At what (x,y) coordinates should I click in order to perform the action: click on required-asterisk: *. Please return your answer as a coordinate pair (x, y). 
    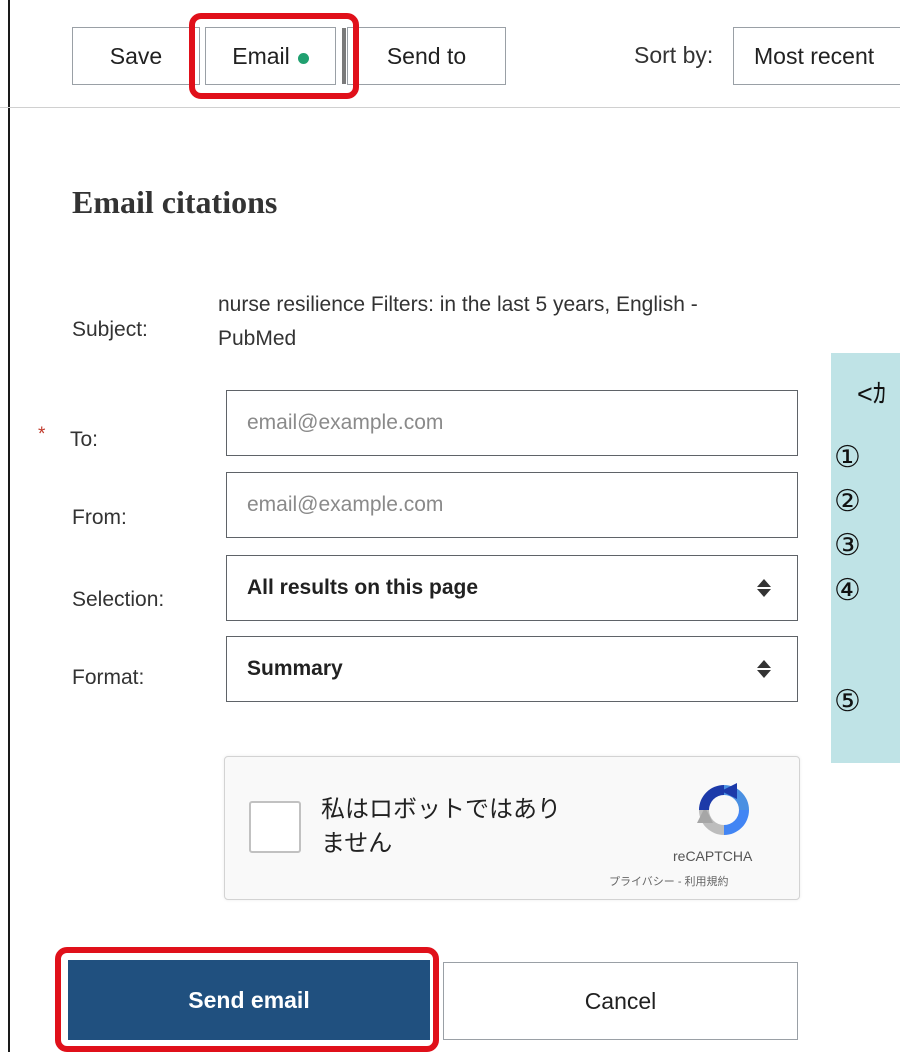
    Looking at the image, I should click on (42, 434).